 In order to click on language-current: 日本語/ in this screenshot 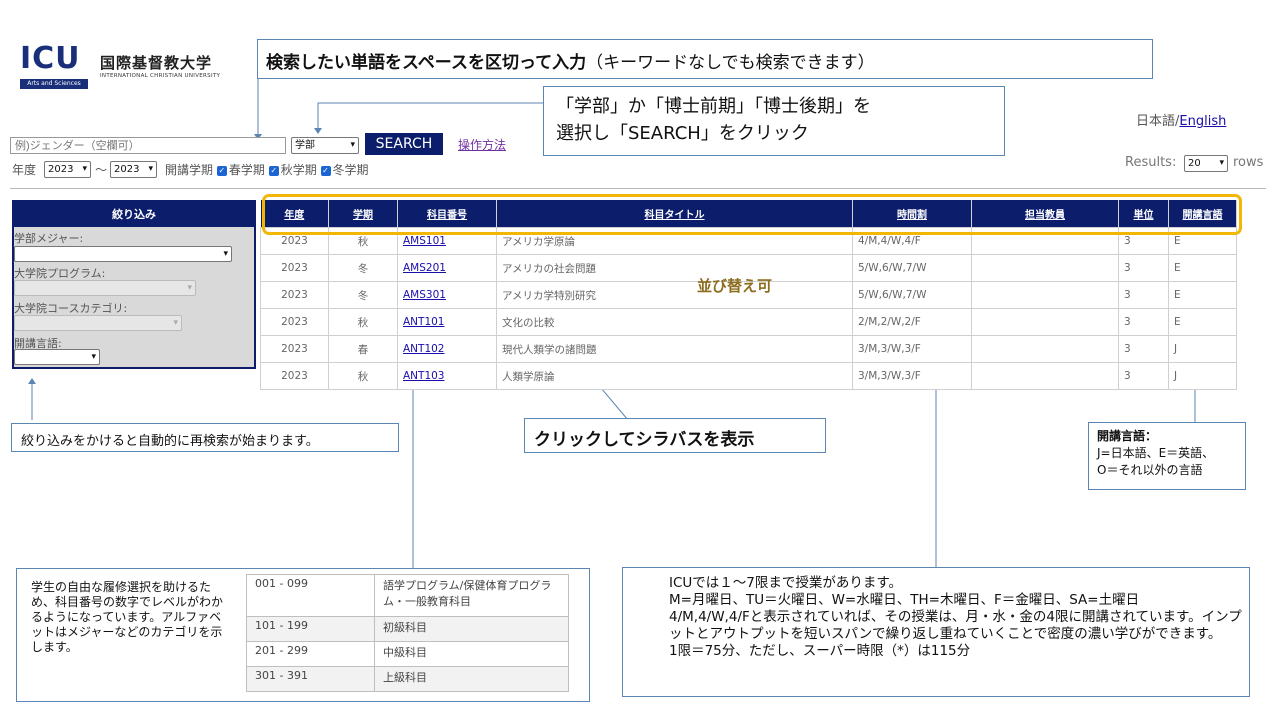, I will do `click(1158, 121)`.